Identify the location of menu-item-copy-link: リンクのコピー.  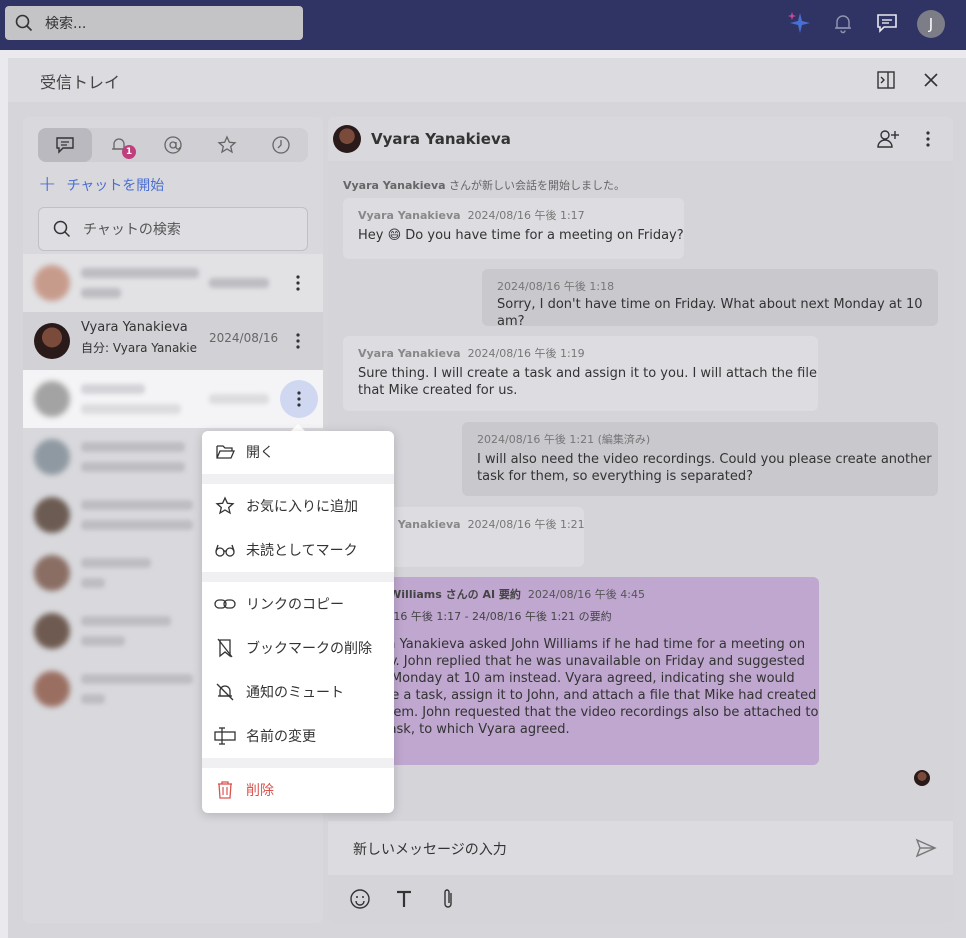
(298, 604).